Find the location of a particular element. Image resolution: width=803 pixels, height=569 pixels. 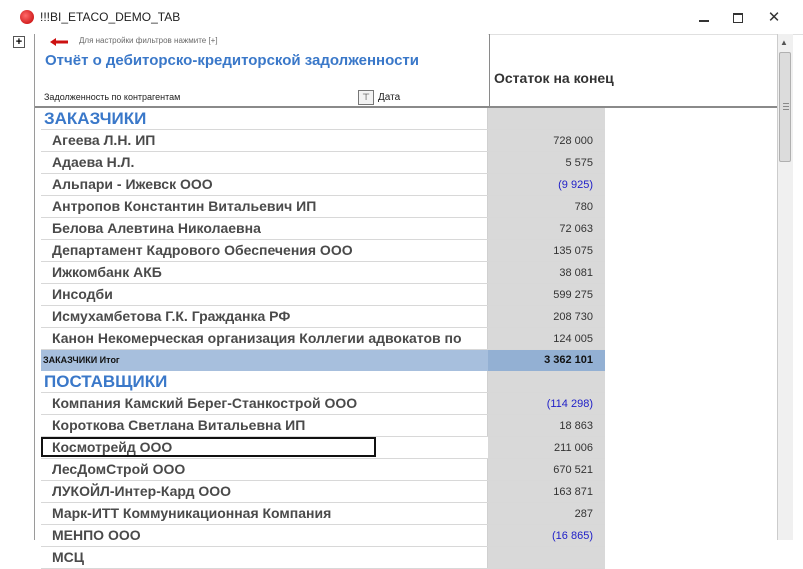

value-column-header: Остаток на конец is located at coordinates (554, 78).